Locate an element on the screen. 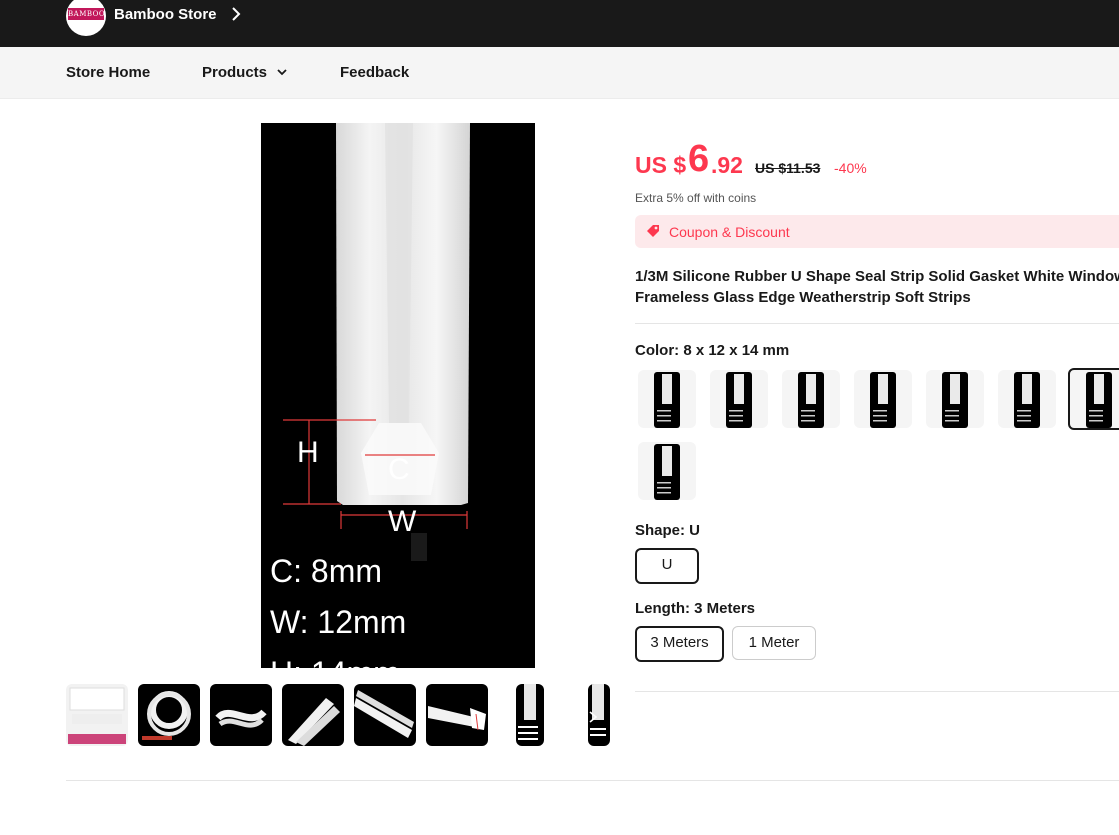 Image resolution: width=1119 pixels, height=835 pixels. nav-feedback: Feedback is located at coordinates (374, 72).